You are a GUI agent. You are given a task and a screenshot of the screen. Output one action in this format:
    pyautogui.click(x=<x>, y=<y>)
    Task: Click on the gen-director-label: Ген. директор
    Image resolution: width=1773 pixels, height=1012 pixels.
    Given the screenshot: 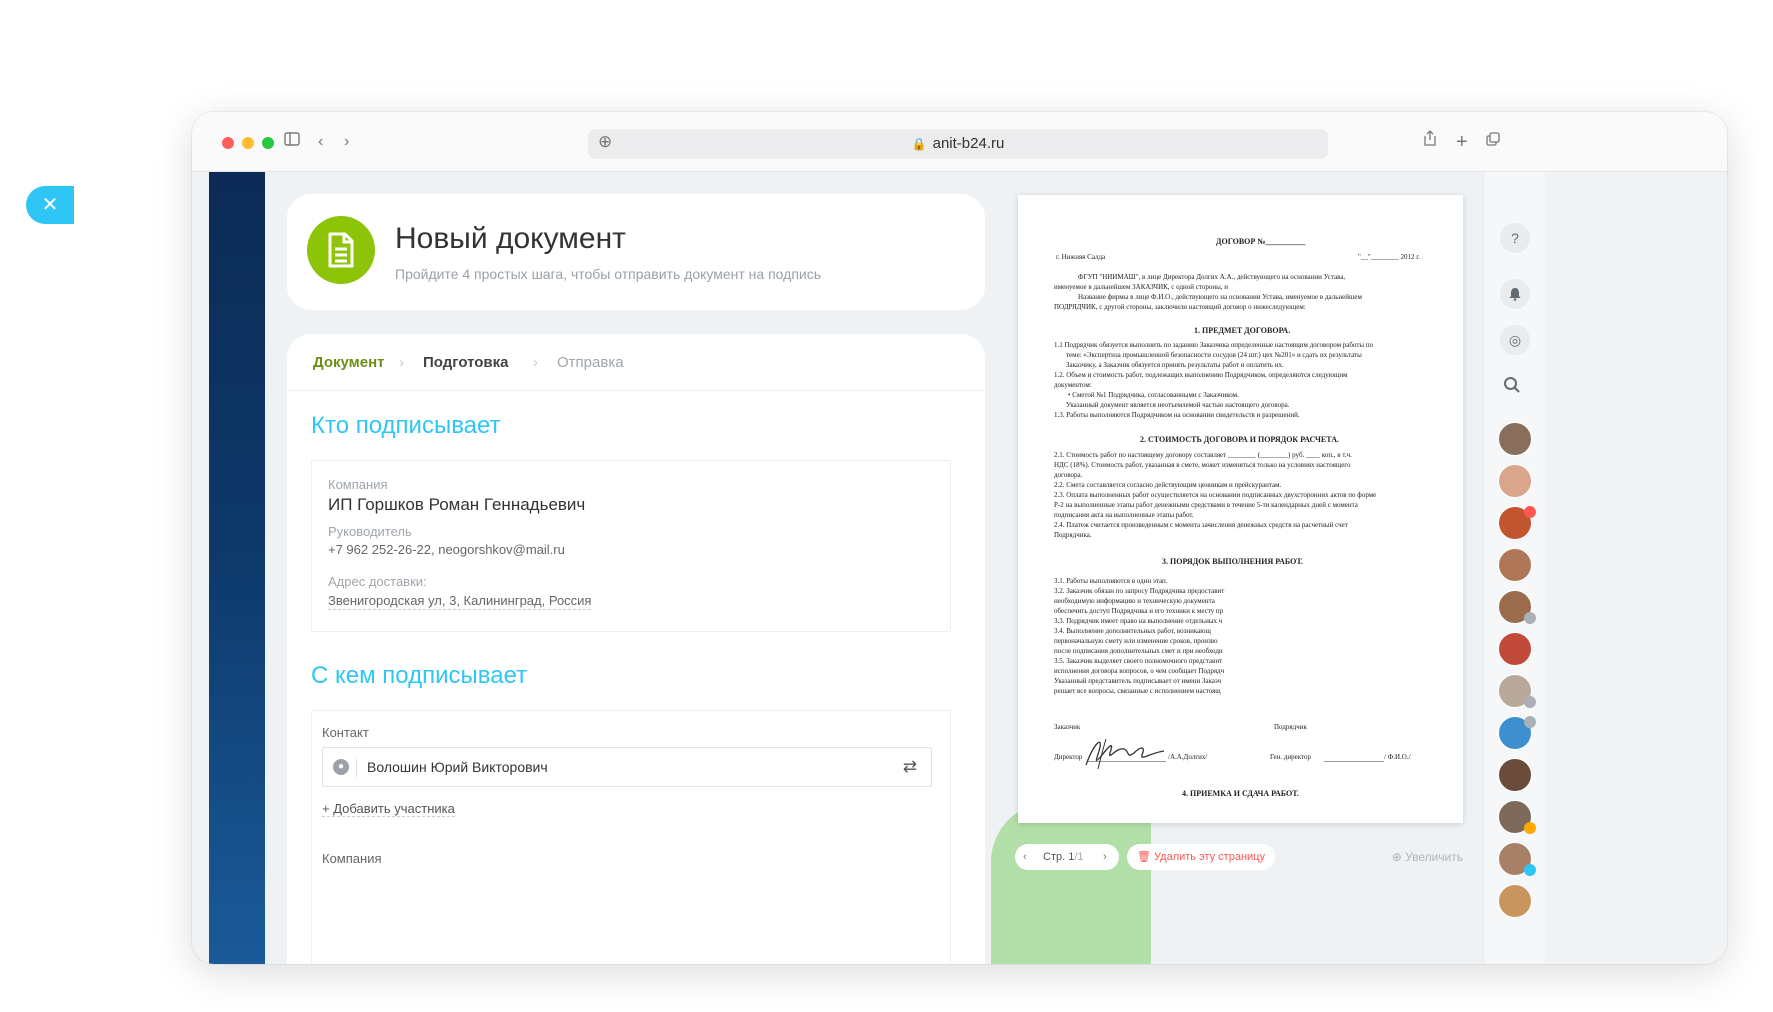 What is the action you would take?
    pyautogui.click(x=1291, y=757)
    